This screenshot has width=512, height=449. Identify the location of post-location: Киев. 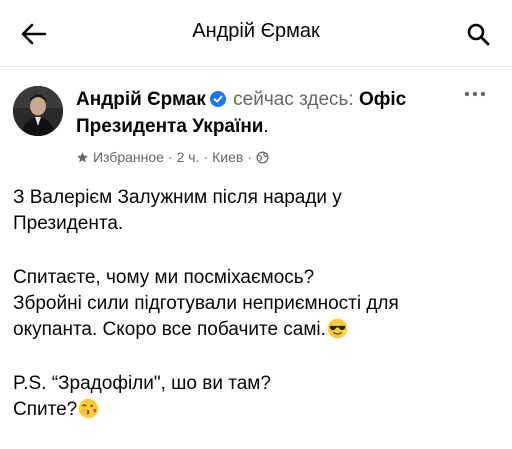
(228, 157).